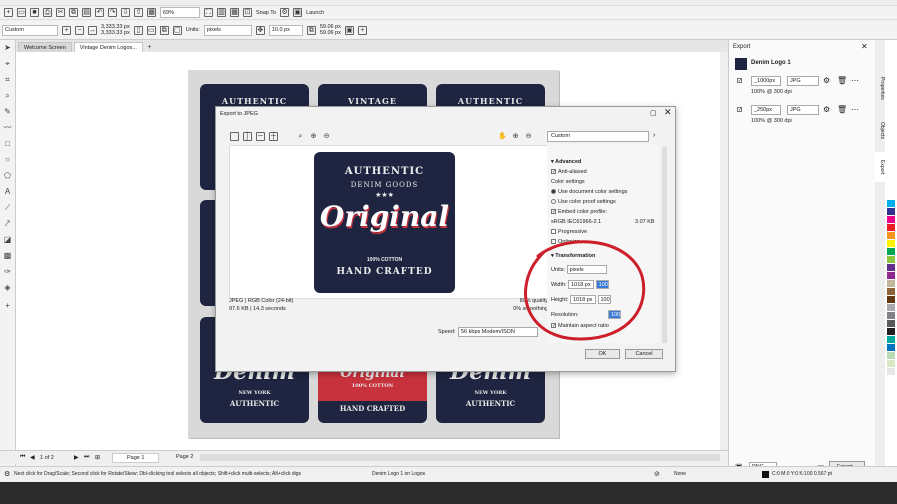 The image size is (897, 504). Describe the element at coordinates (803, 81) in the screenshot. I see `row1-format-dropdown: JPG` at that location.